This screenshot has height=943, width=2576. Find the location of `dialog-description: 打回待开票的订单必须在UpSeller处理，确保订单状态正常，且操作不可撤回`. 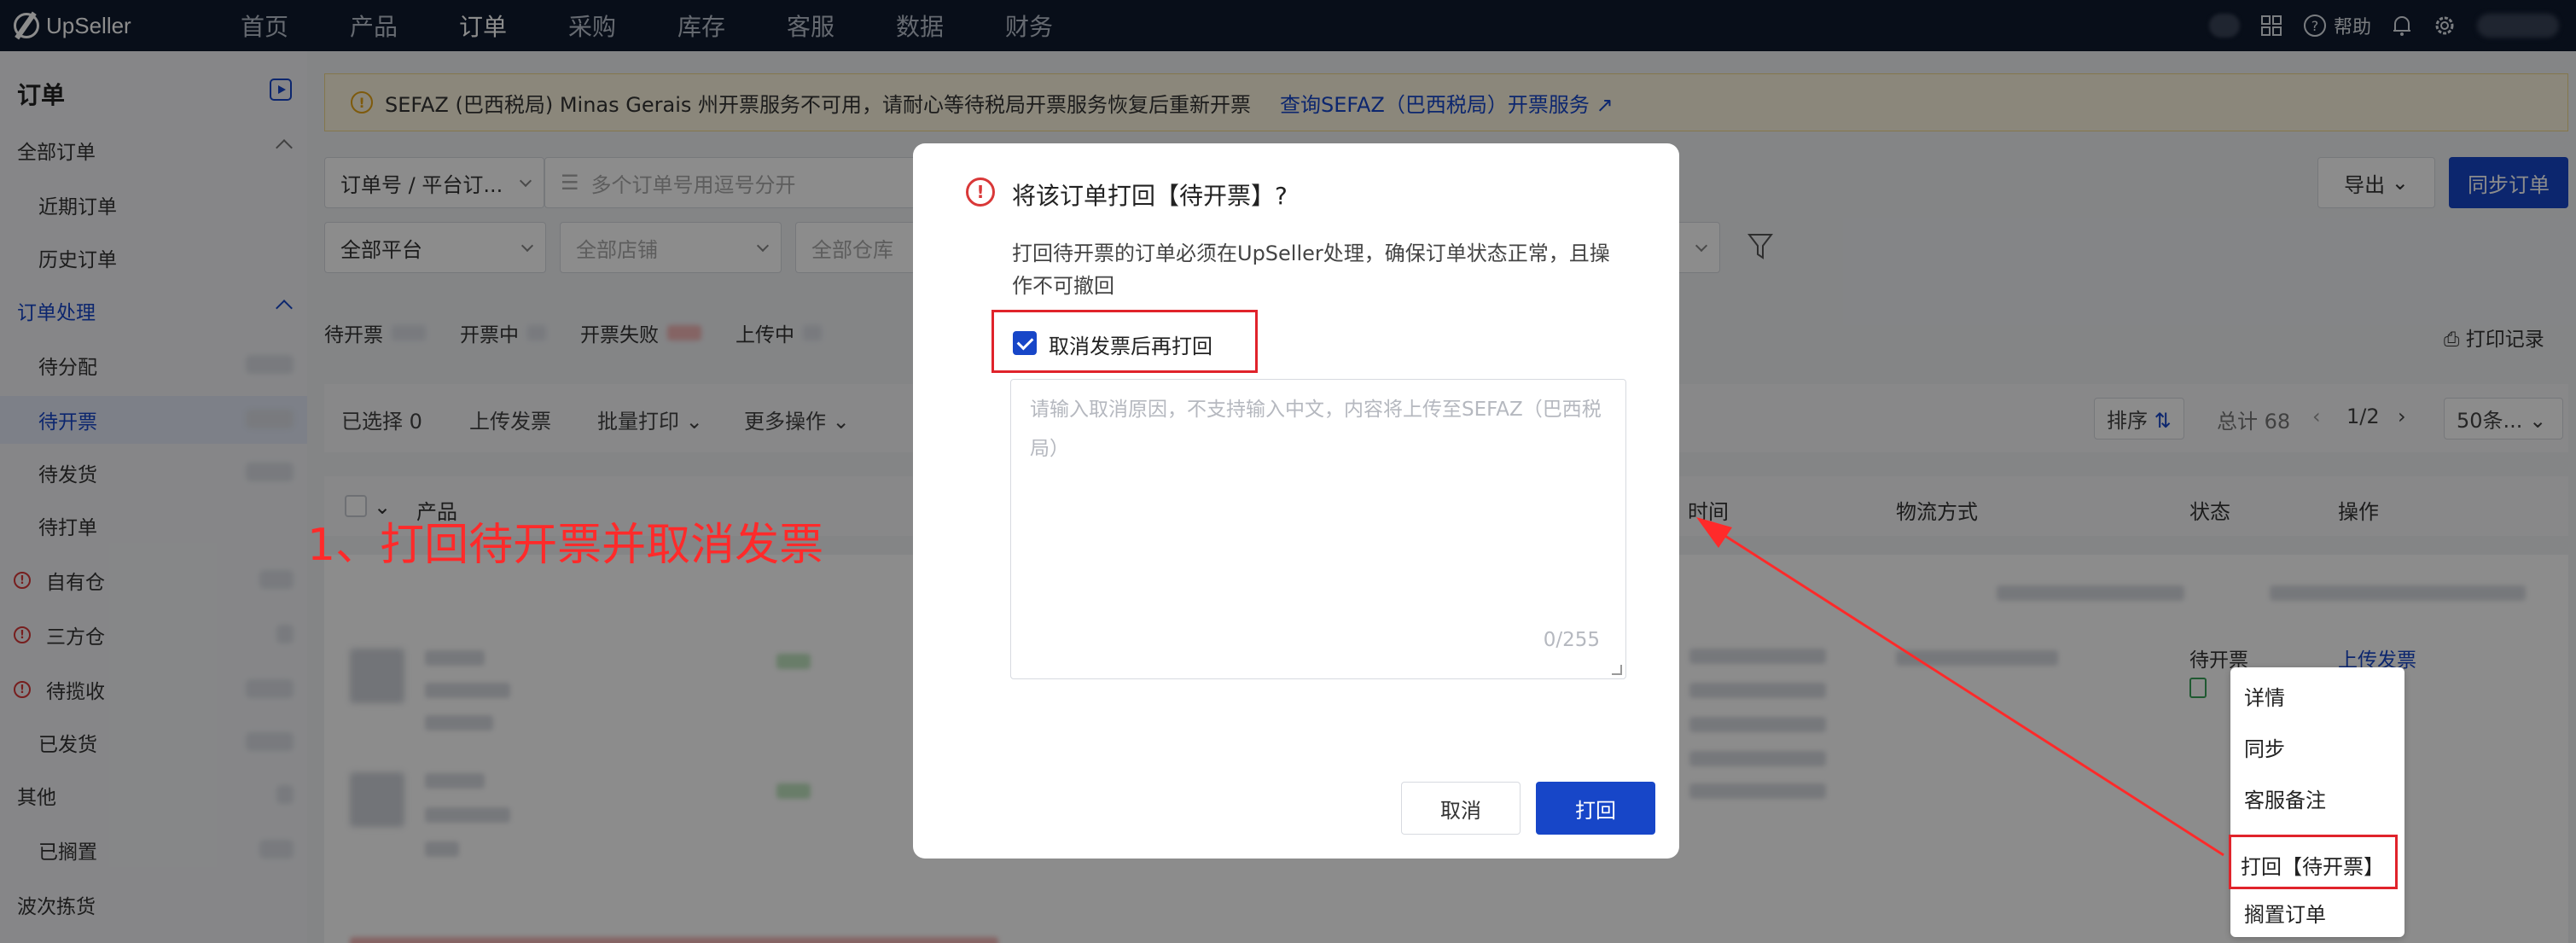

dialog-description: 打回待开票的订单必须在UpSeller处理，确保订单状态正常，且操作不可撤回 is located at coordinates (1311, 270).